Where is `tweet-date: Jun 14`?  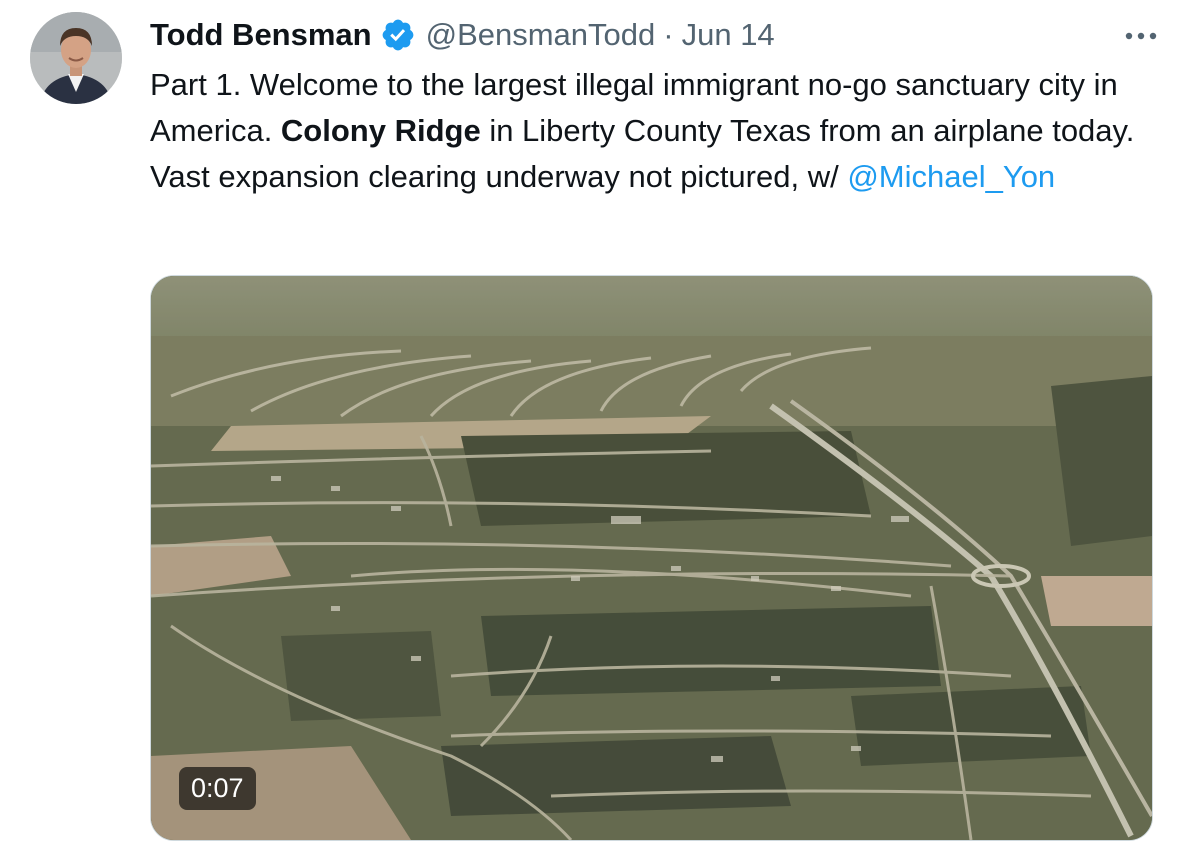 tweet-date: Jun 14 is located at coordinates (728, 35).